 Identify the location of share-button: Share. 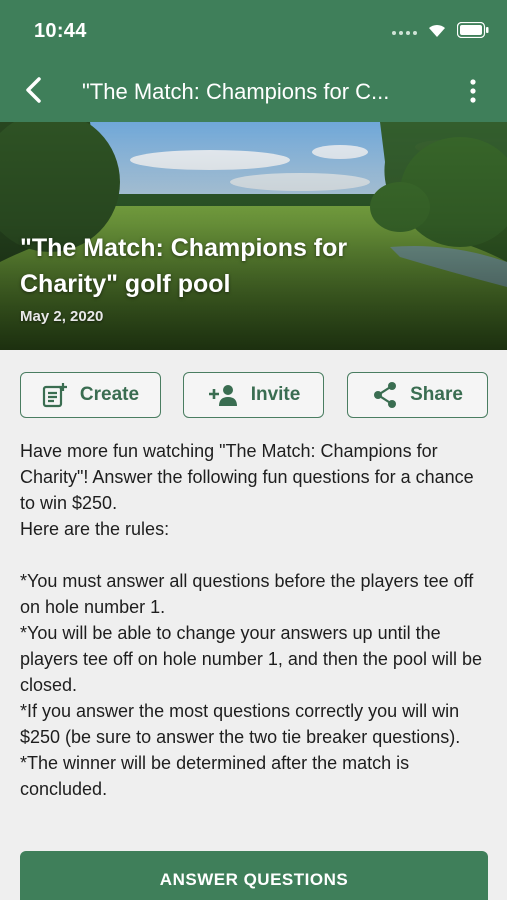
(417, 395).